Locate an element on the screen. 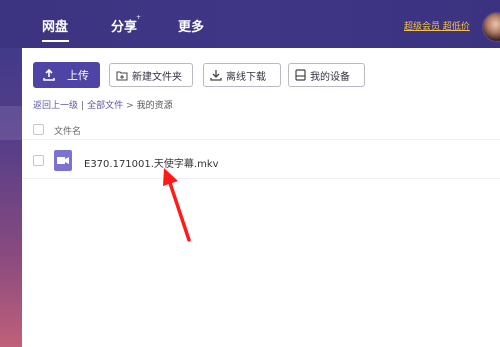  new-folder-label: 新建文件夹 is located at coordinates (157, 77).